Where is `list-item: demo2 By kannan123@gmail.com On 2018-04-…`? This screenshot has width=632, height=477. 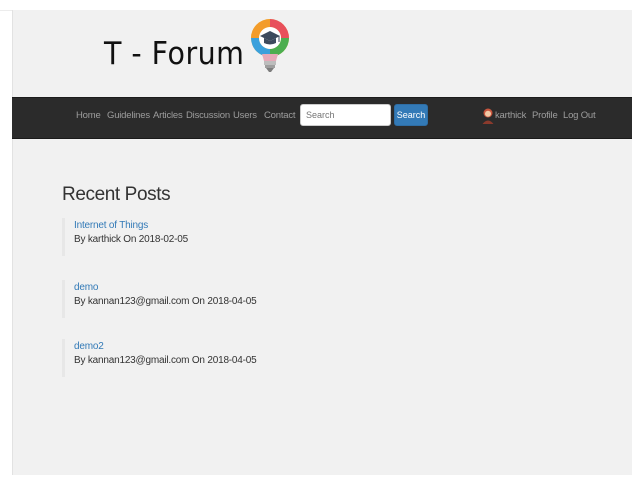
list-item: demo2 By kannan123@gmail.com On 2018-04-… is located at coordinates (212, 358).